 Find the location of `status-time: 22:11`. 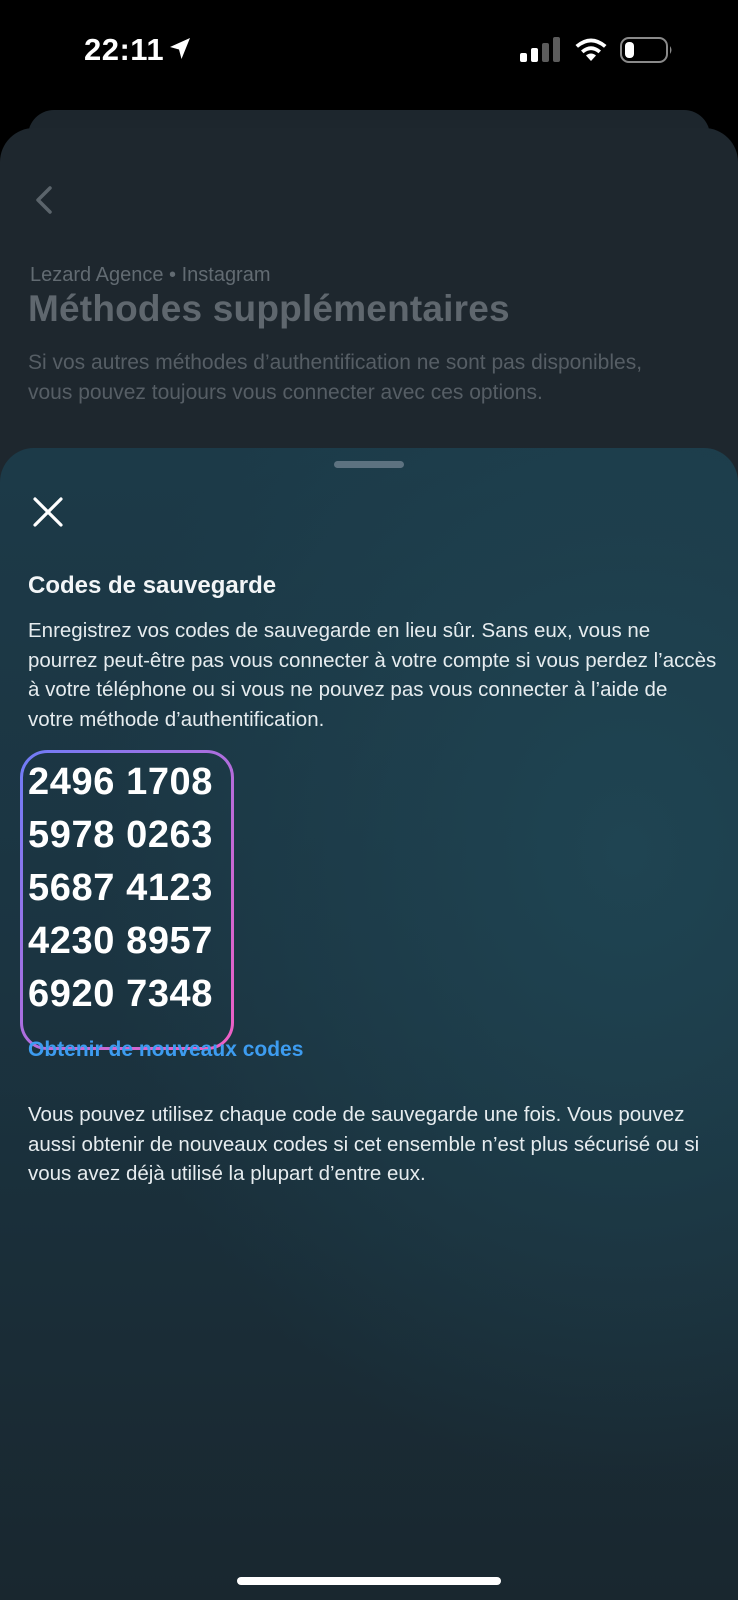

status-time: 22:11 is located at coordinates (124, 49).